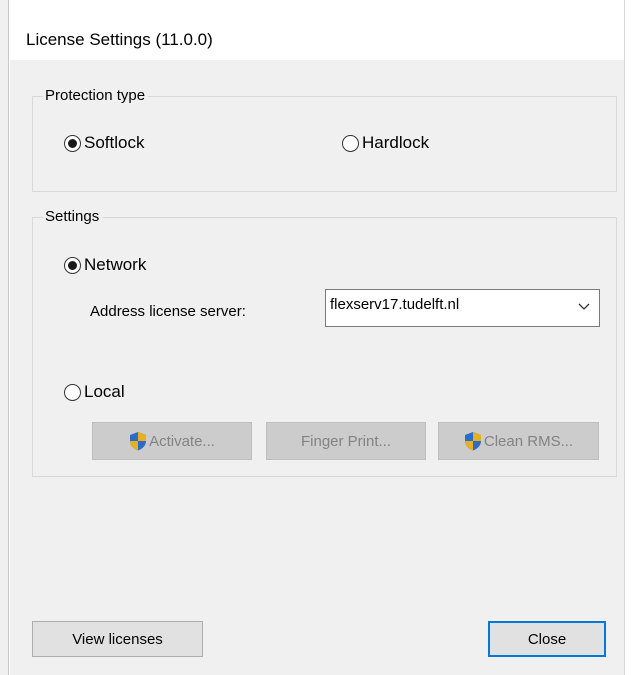  I want to click on close-button-label: Close, so click(547, 639).